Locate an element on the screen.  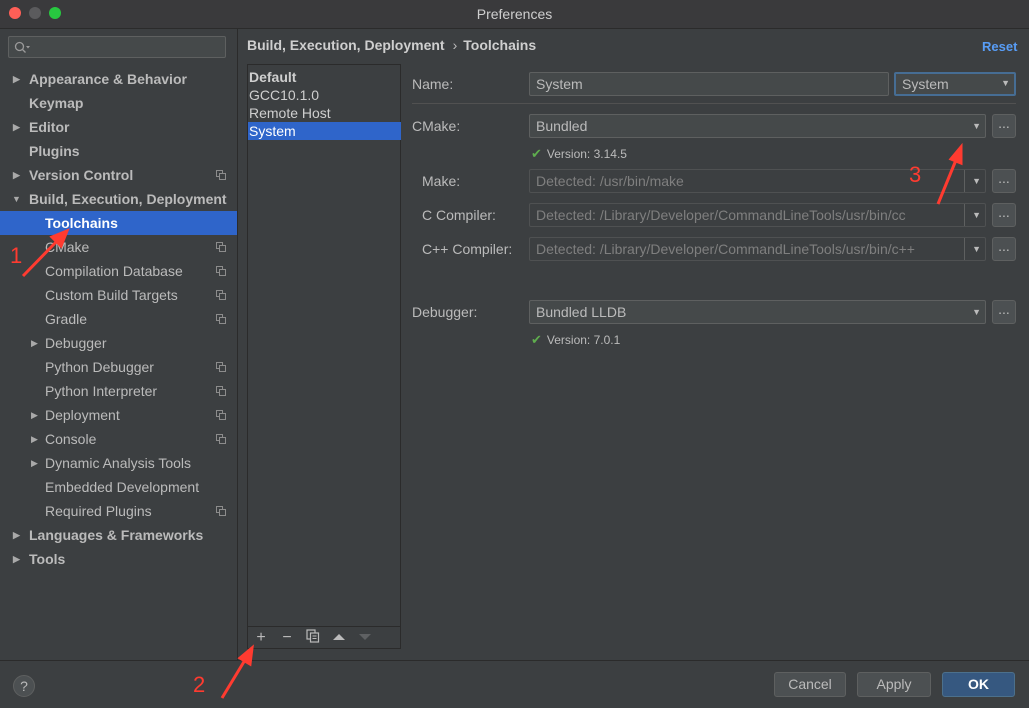
remove-icon: − is located at coordinates (287, 638).